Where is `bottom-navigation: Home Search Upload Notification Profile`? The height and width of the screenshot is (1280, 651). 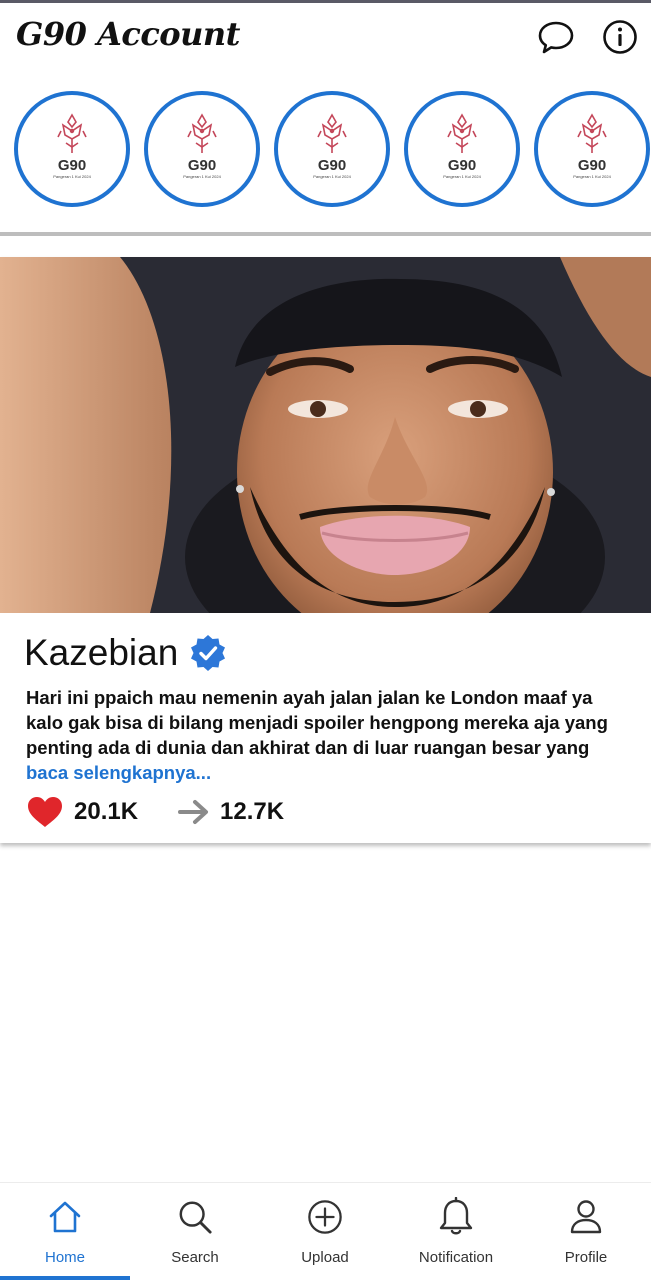
bottom-navigation: Home Search Upload Notification Profile is located at coordinates (325, 1231).